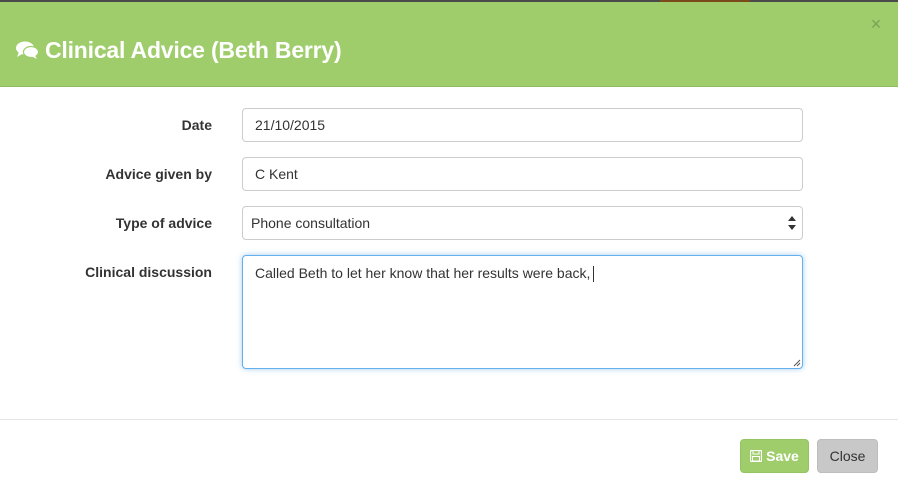  Describe the element at coordinates (163, 223) in the screenshot. I see `type-of-advice-label: Type of advice` at that location.